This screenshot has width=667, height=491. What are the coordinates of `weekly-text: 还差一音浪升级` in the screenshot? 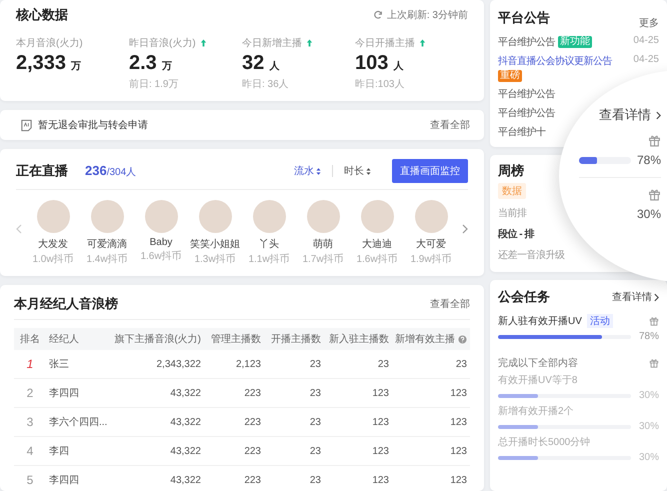 It's located at (531, 255).